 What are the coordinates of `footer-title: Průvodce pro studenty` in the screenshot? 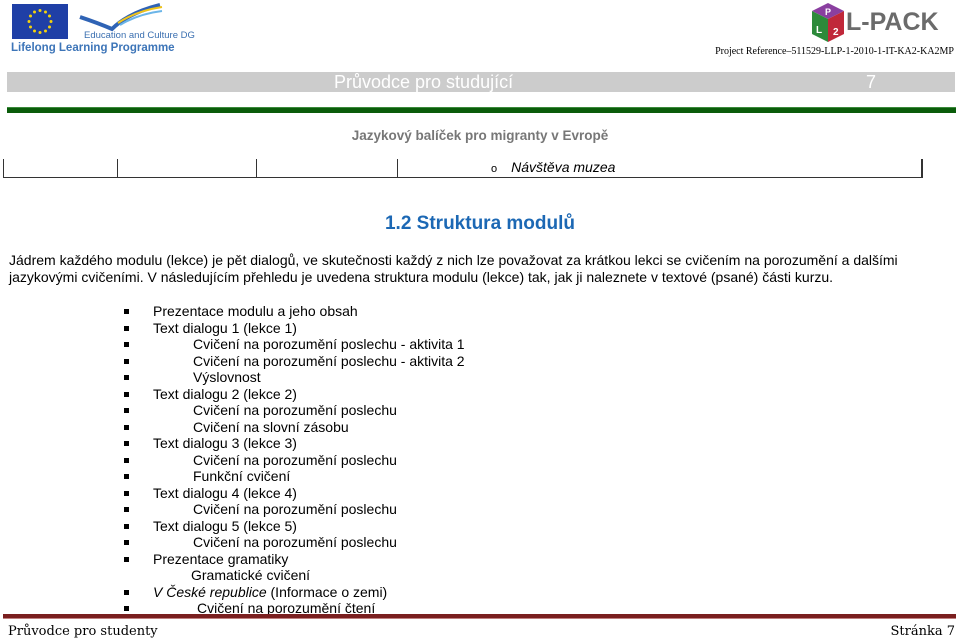 It's located at (83, 631).